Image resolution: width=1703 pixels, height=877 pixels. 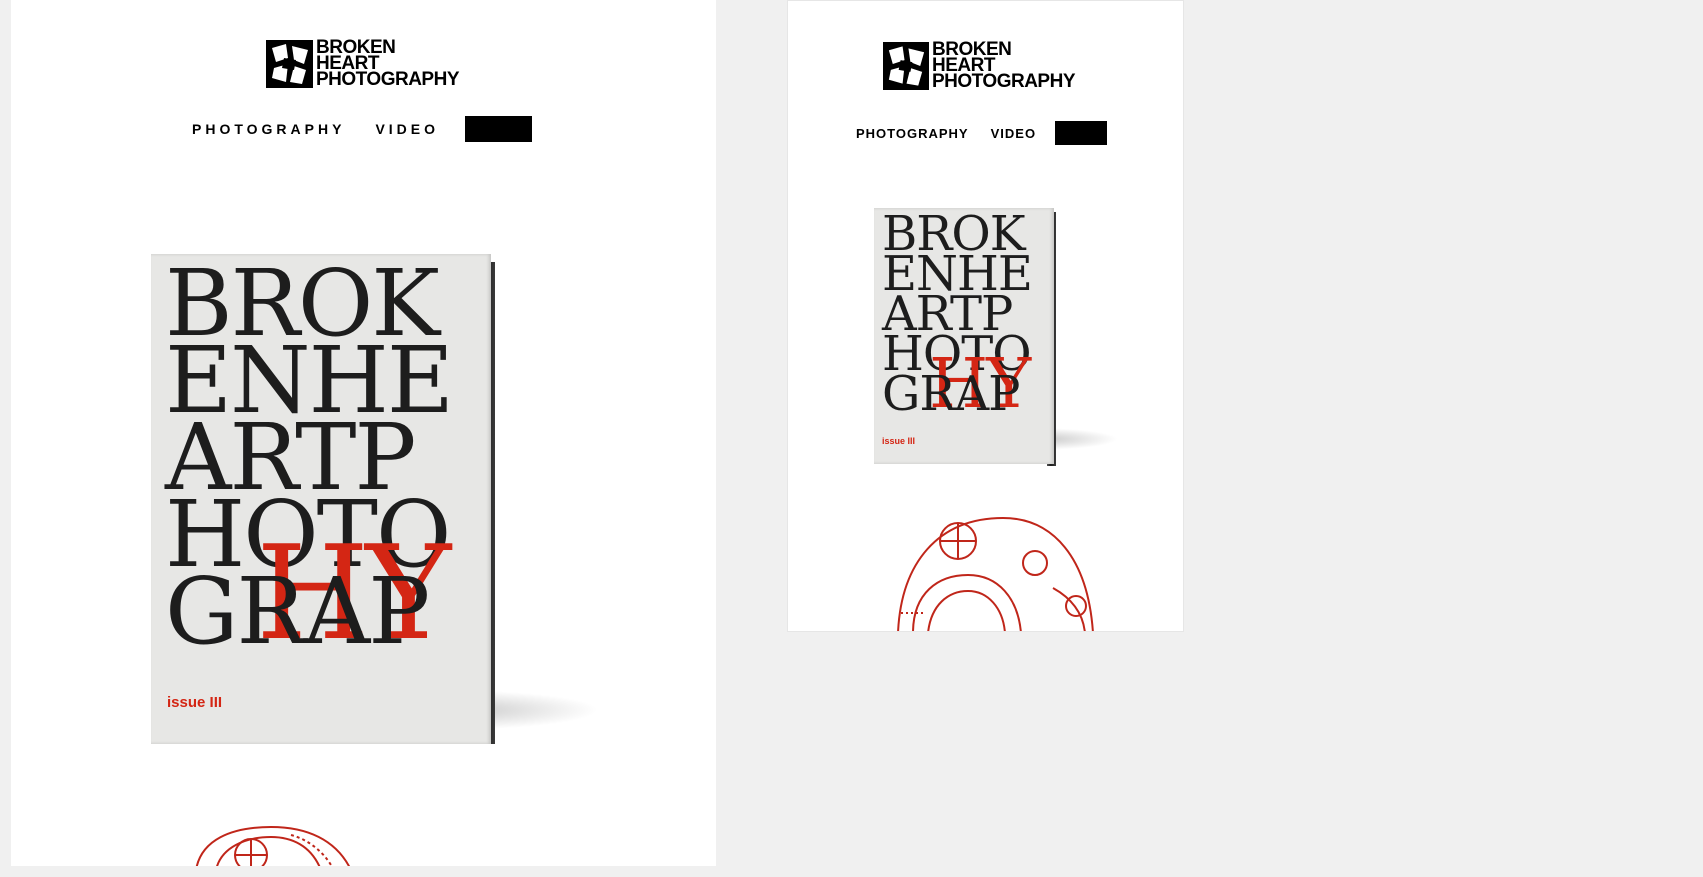 What do you see at coordinates (1004, 66) in the screenshot?
I see `brand-name-small: BROKEN HEART PHOTOGRAPHY` at bounding box center [1004, 66].